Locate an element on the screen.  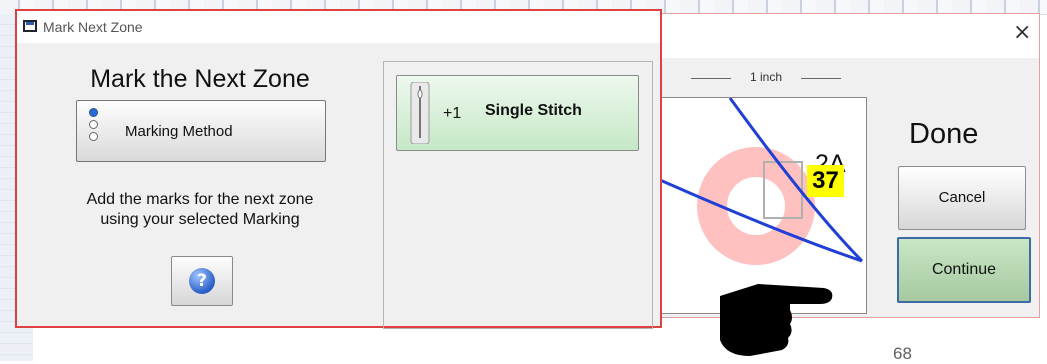
stitch-count-prefix: +1 is located at coordinates (452, 113).